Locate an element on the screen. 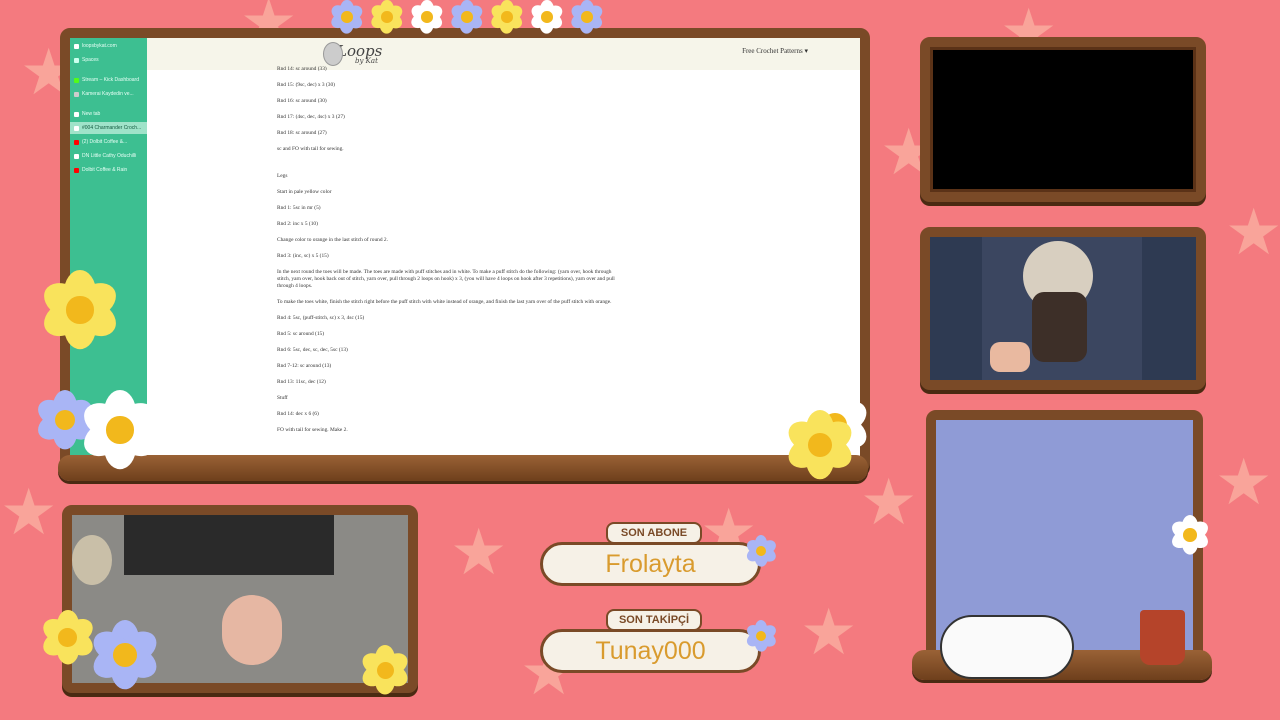 The image size is (1280, 720). pattern-line: Rnd 7-12: sc around (13) is located at coordinates (304, 366).